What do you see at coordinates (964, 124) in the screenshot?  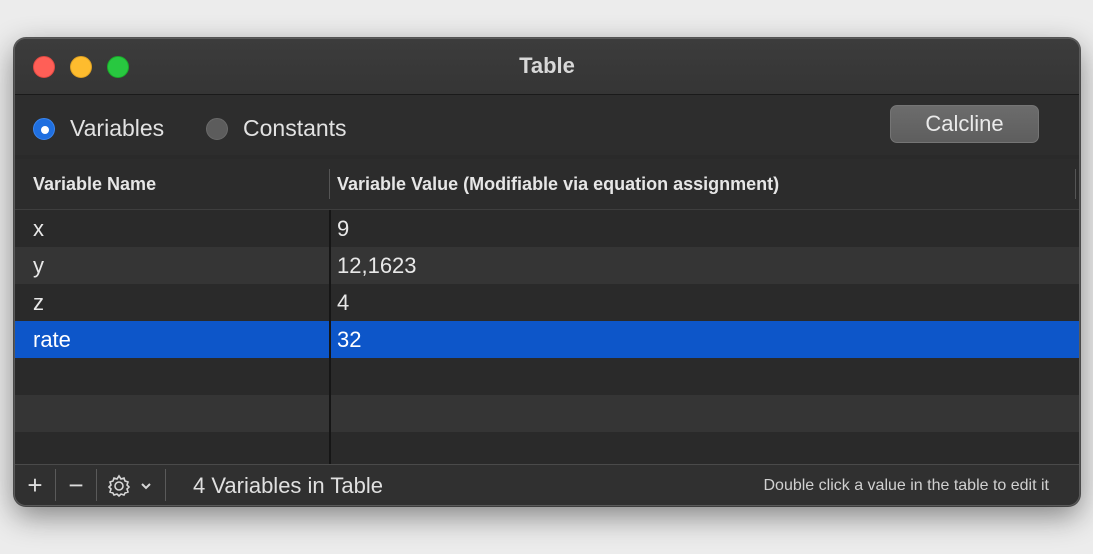 I see `calcline-button: Calcline` at bounding box center [964, 124].